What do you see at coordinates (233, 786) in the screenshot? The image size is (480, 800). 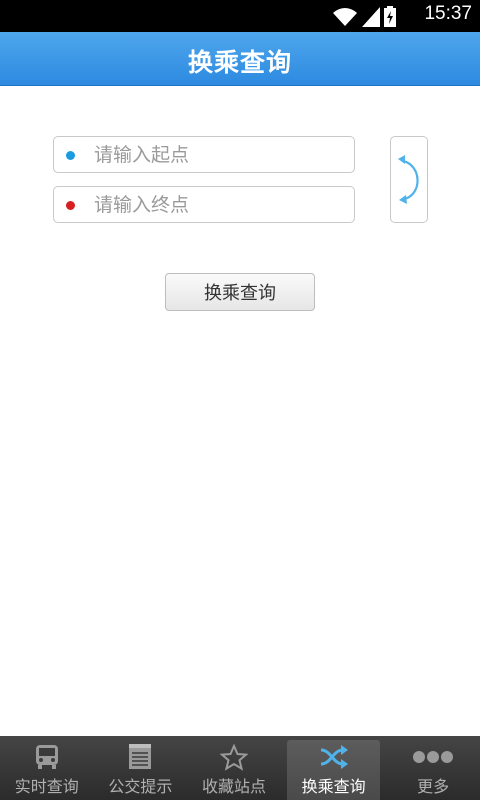 I see `tab-label: 收藏站点` at bounding box center [233, 786].